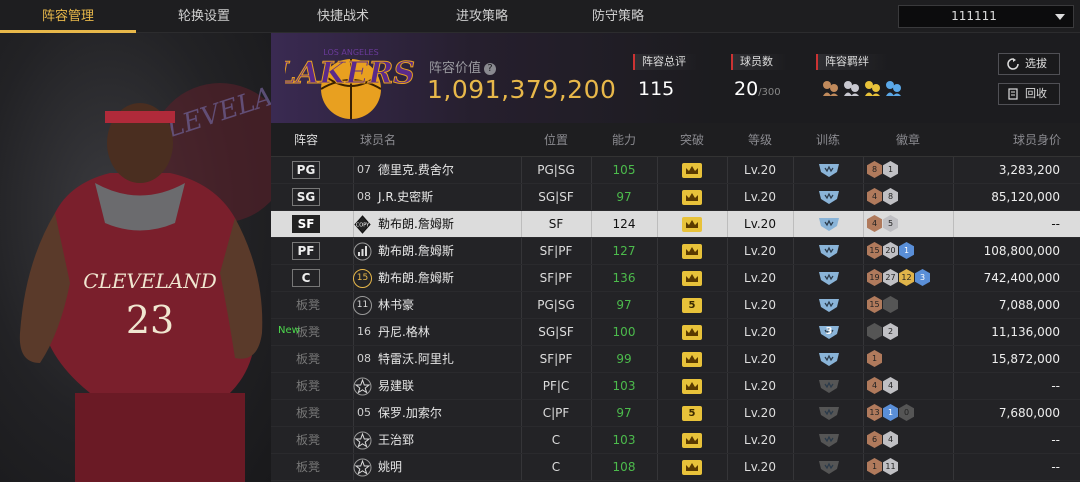  What do you see at coordinates (874, 223) in the screenshot?
I see `badge-icon: 4` at bounding box center [874, 223].